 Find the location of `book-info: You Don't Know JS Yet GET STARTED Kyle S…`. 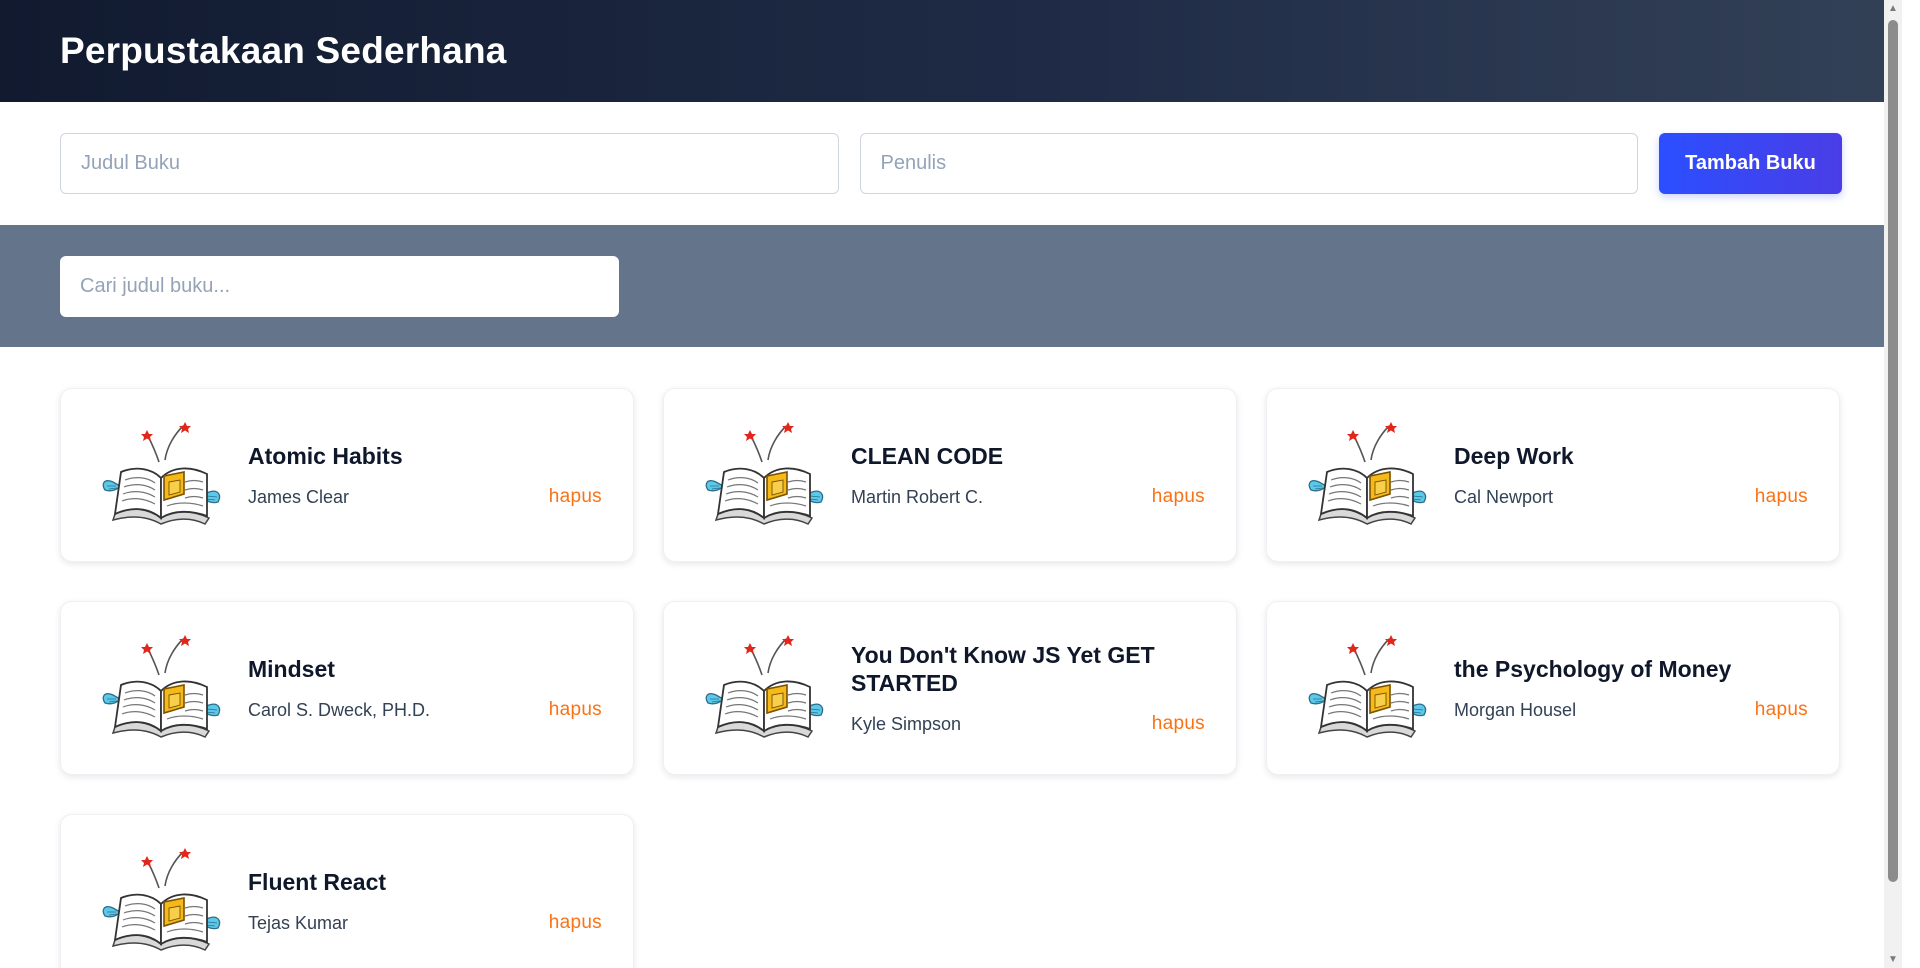

book-info: You Don't Know JS Yet GET STARTED Kyle S… is located at coordinates (1028, 688).